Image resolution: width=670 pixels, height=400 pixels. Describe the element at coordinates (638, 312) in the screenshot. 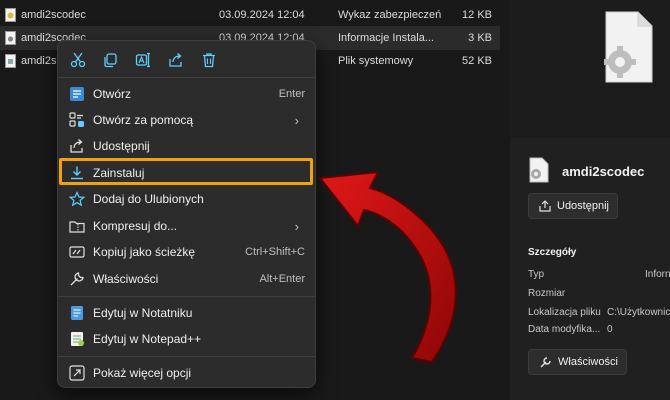

I see `prop-value: C:\Użytkownicy` at that location.